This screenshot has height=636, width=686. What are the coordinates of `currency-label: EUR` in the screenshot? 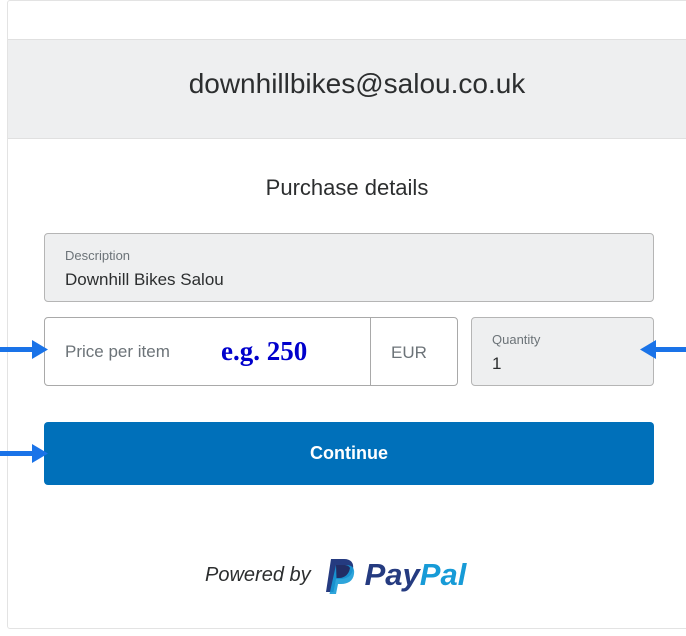 It's located at (409, 352).